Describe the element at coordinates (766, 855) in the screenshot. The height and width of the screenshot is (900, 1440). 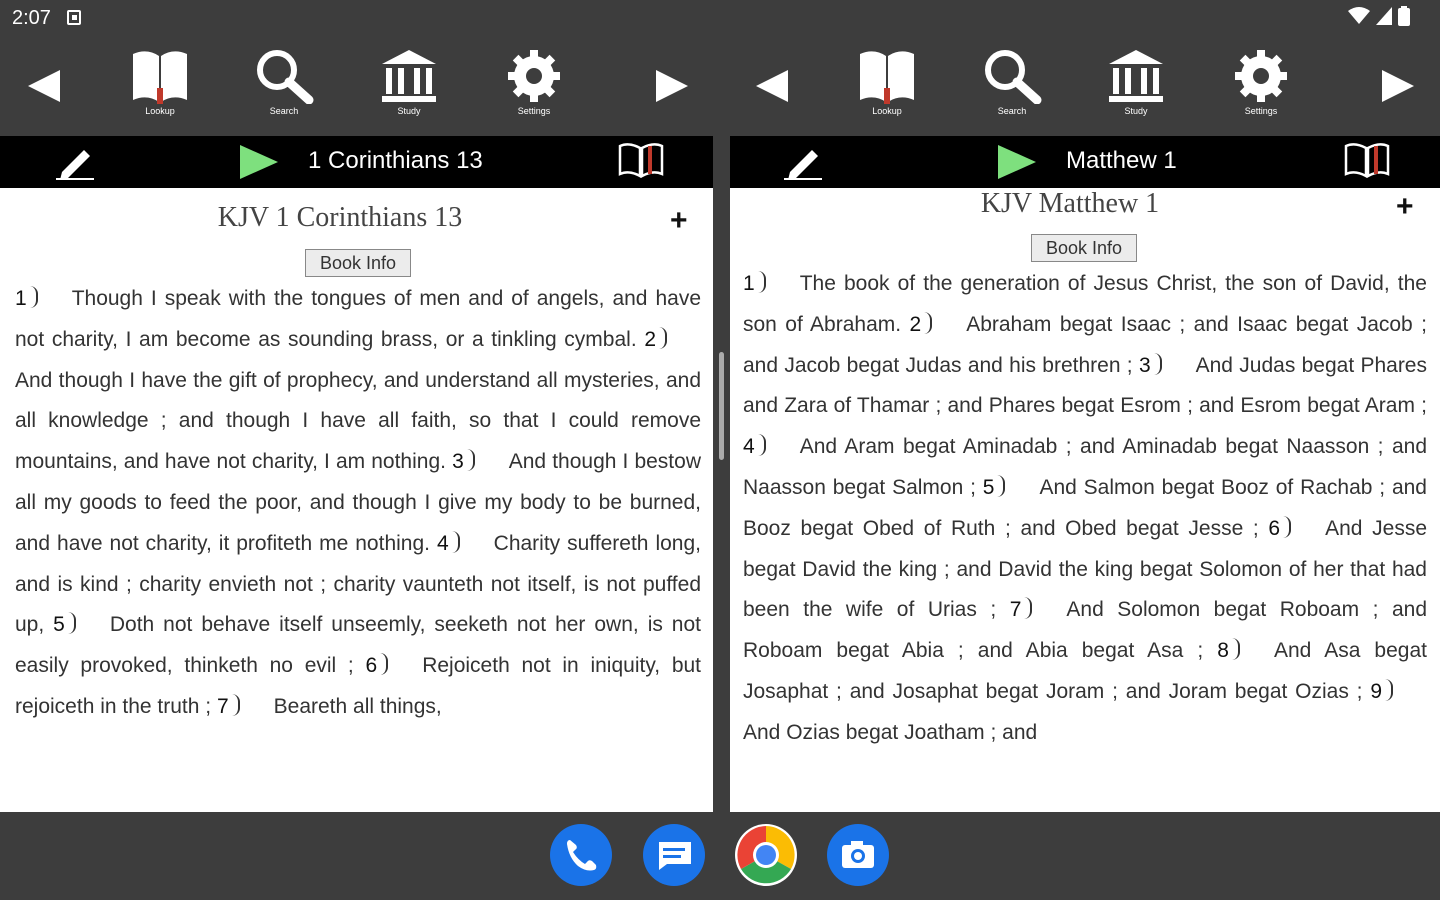
I see `chrome-icon` at that location.